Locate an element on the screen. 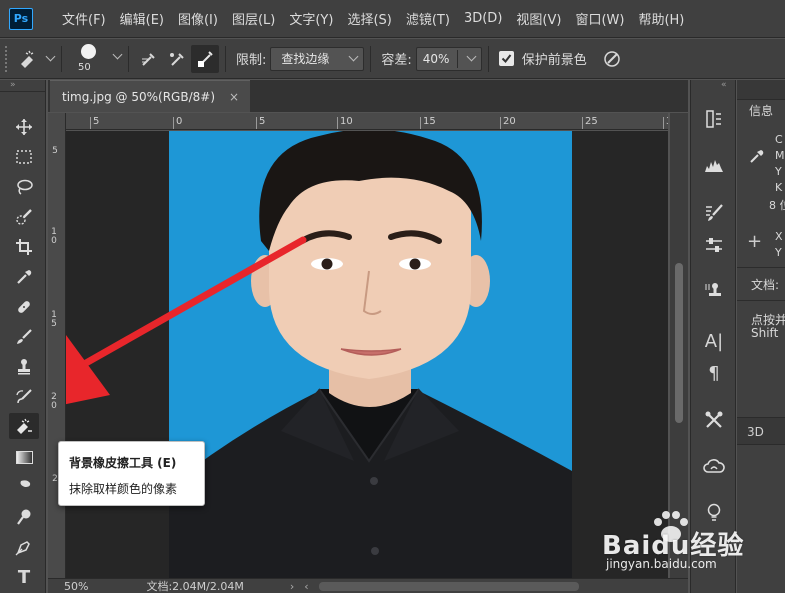 The width and height of the screenshot is (785, 593). document-size-info: 文档:2.04M/2.04M is located at coordinates (195, 586).